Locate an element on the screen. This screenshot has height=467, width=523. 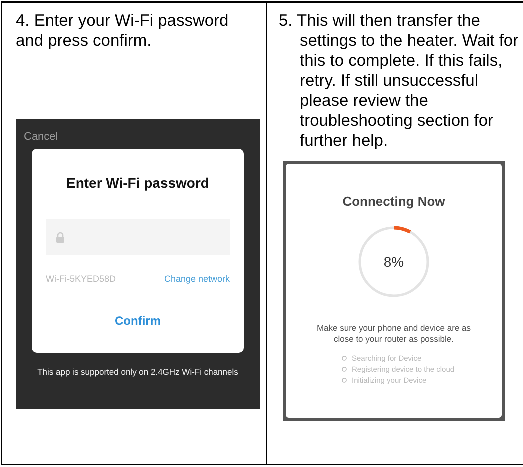
network-name: Wi-Fi-5KYED58D is located at coordinates (81, 279).